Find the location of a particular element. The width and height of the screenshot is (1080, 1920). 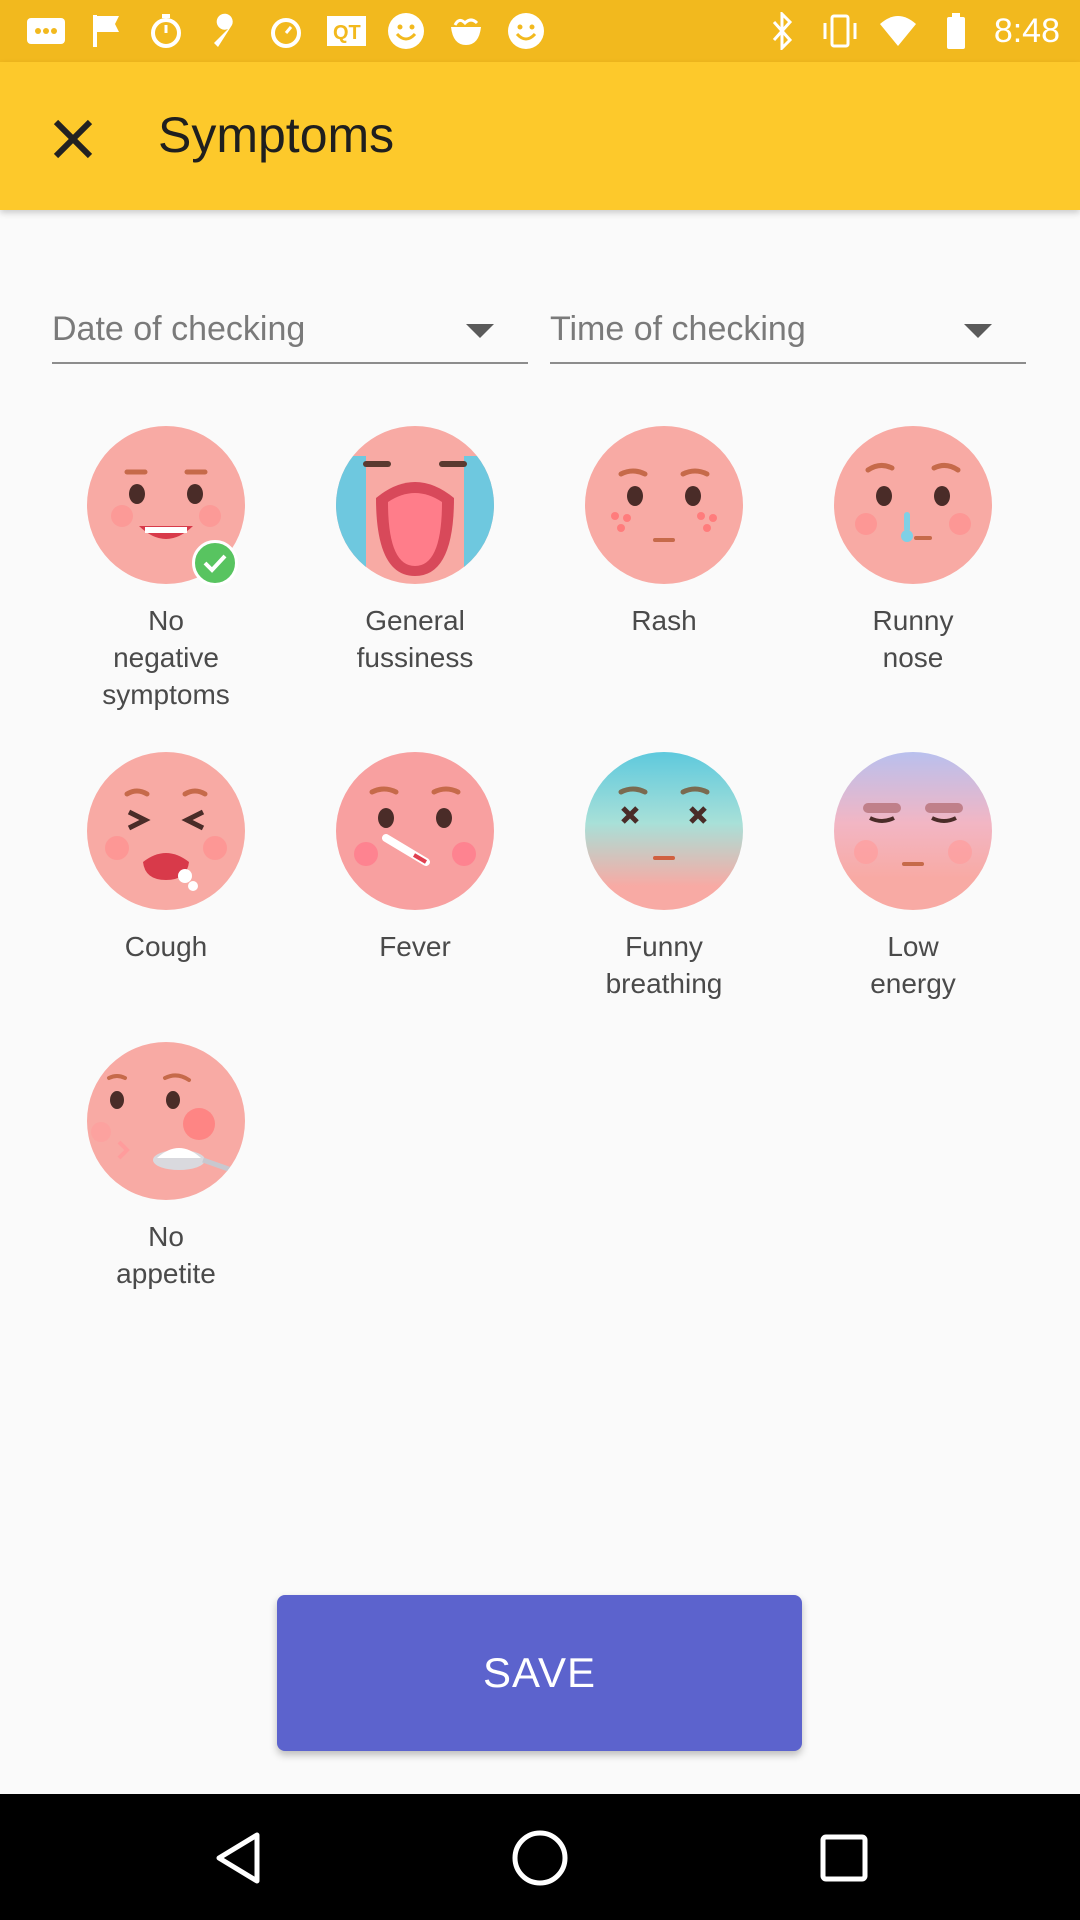

svg-text: QT is located at coordinates (347, 33).